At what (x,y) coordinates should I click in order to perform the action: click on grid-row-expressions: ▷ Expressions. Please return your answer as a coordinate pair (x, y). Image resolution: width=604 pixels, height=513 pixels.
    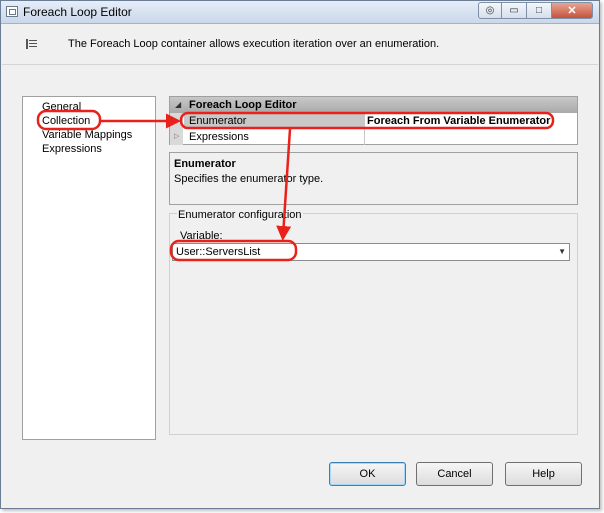
    Looking at the image, I should click on (373, 137).